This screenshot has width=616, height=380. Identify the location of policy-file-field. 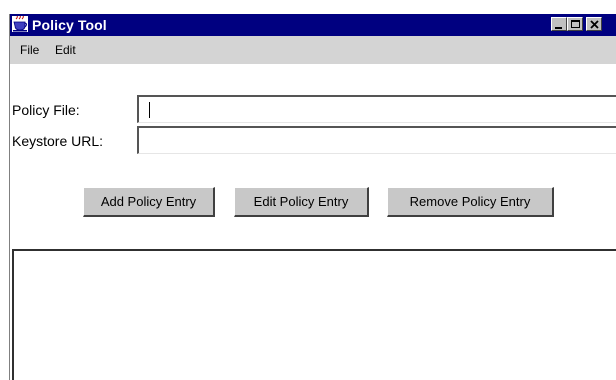
(376, 109).